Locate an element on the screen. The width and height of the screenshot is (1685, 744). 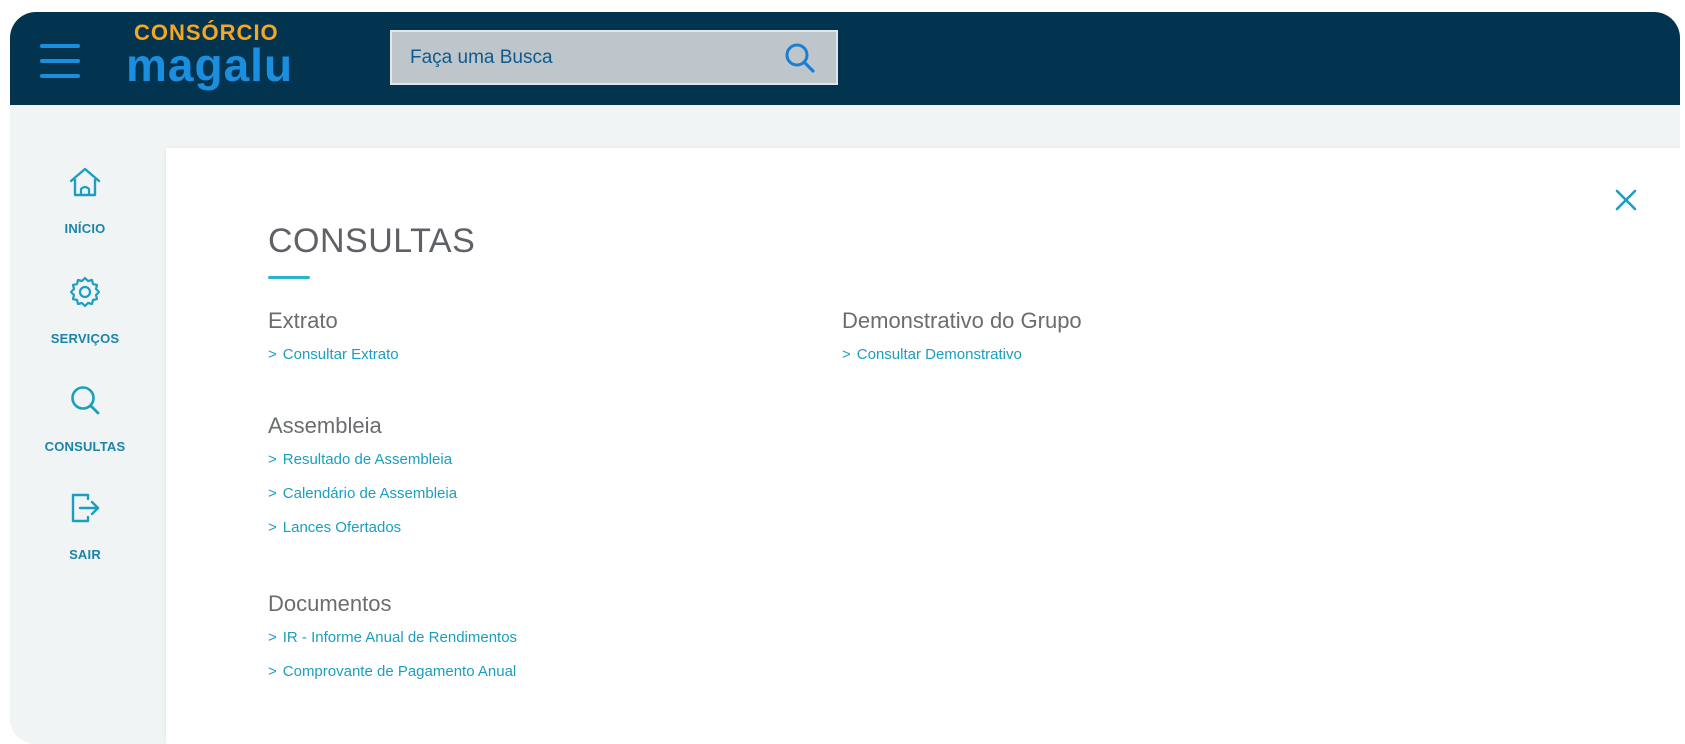
link-lances-ofertados: > Lances Ofertados is located at coordinates (362, 527).